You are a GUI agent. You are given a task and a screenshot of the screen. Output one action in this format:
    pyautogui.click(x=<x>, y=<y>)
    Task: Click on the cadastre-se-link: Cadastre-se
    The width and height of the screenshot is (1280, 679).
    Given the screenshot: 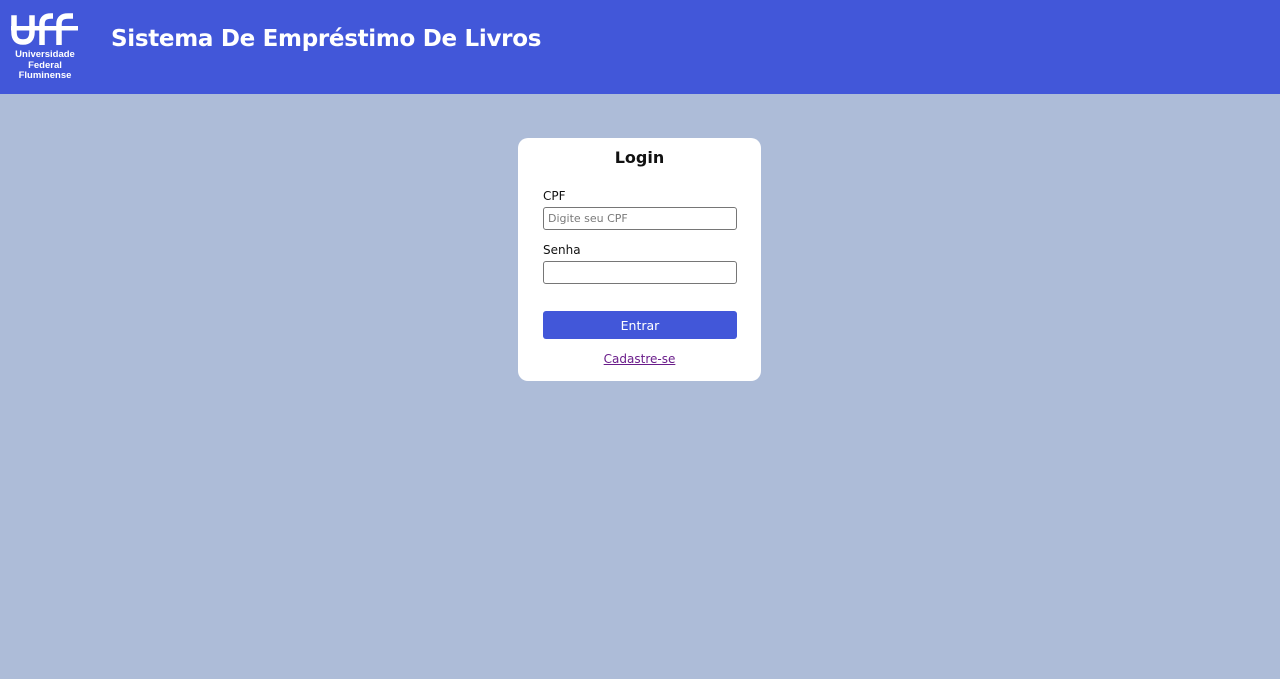 What is the action you would take?
    pyautogui.click(x=639, y=359)
    